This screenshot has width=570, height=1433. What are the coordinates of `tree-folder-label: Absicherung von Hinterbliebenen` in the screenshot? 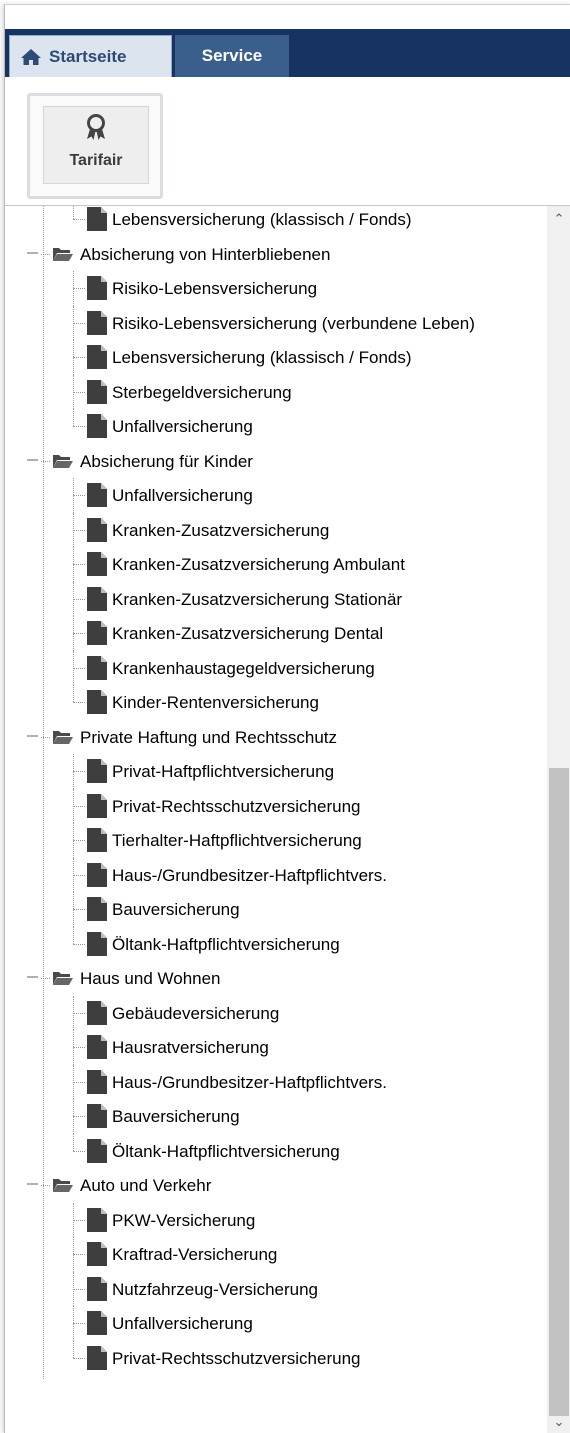 It's located at (205, 254).